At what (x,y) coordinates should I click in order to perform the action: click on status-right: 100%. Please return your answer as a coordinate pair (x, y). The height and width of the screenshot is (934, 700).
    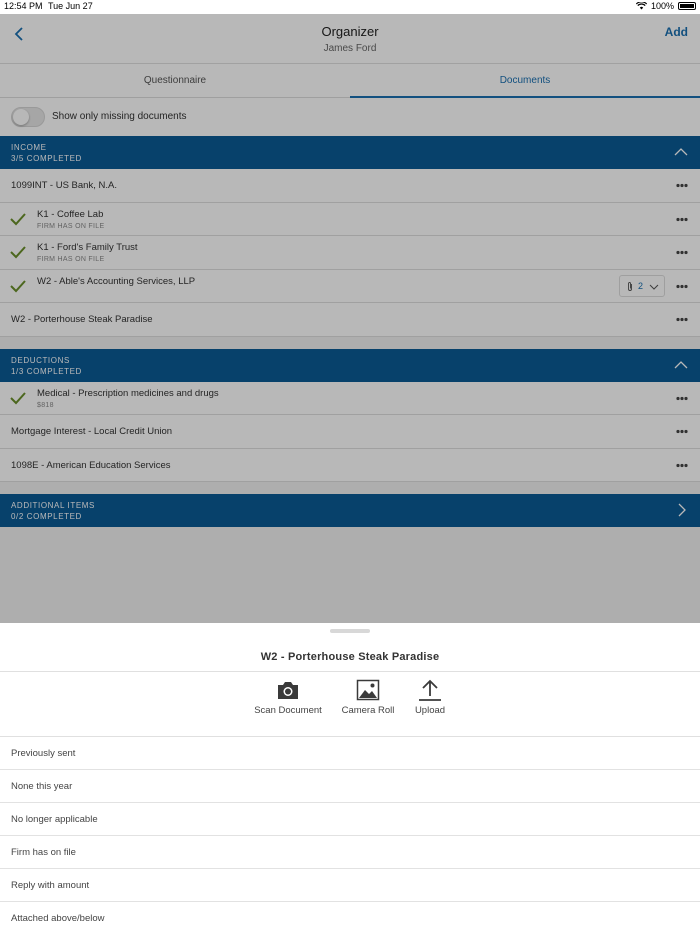
    Looking at the image, I should click on (665, 6).